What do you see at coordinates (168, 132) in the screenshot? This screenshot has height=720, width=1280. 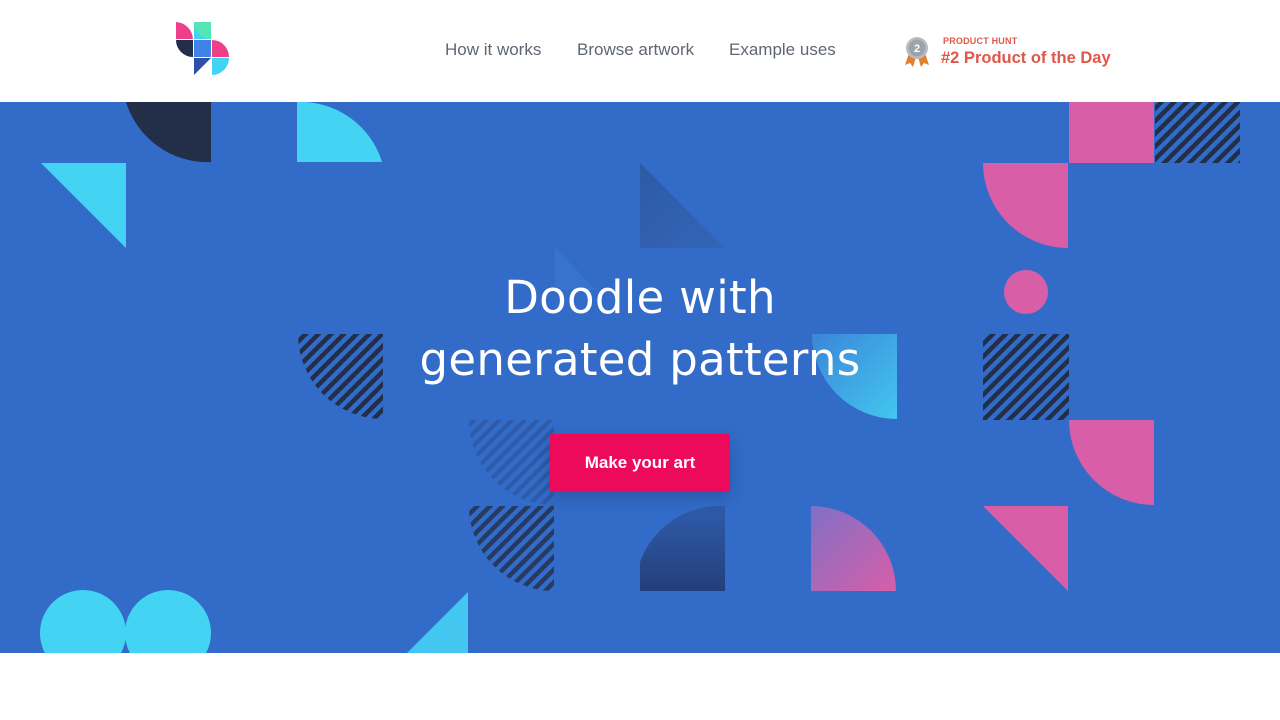 I see `navy-quarter-circle` at bounding box center [168, 132].